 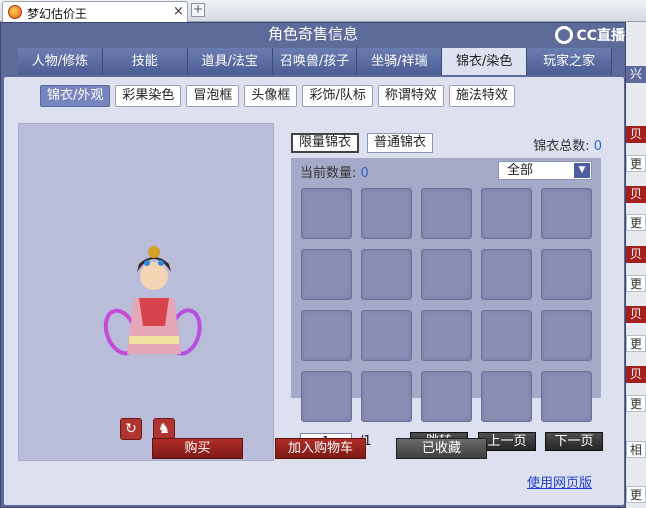 I want to click on rotate-icon: ↻, so click(x=131, y=429).